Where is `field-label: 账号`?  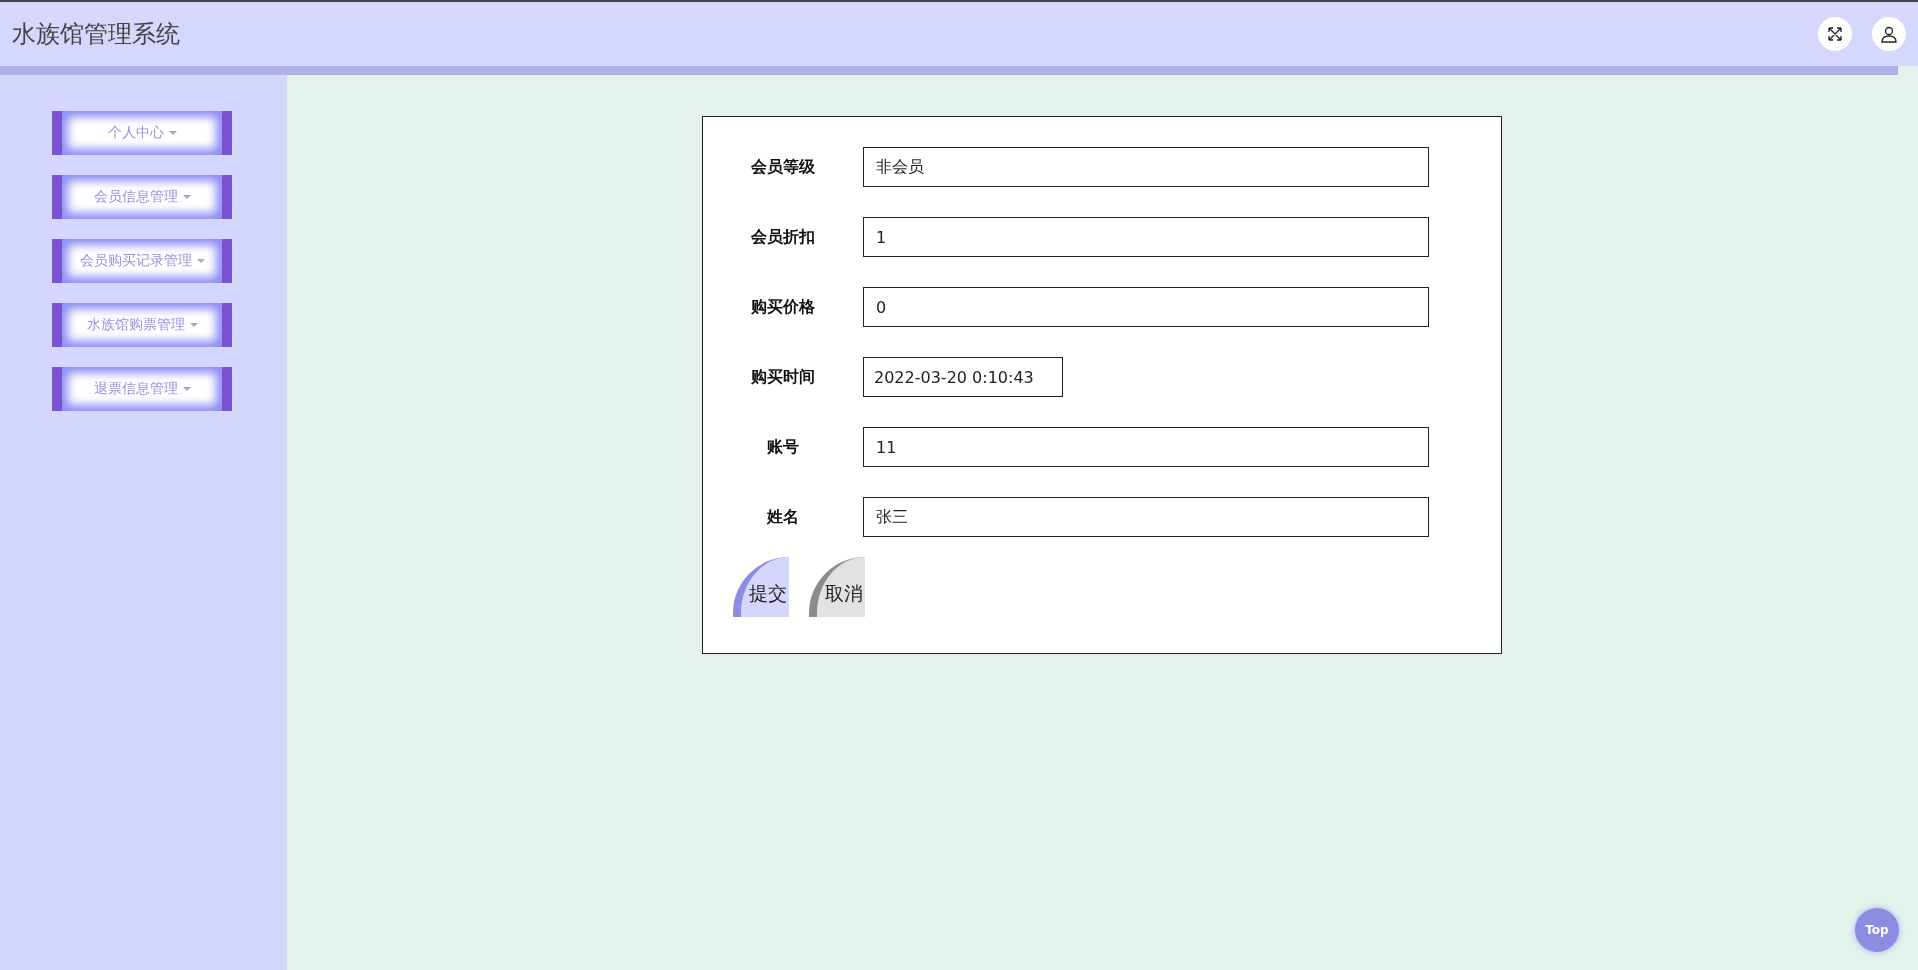 field-label: 账号 is located at coordinates (783, 447).